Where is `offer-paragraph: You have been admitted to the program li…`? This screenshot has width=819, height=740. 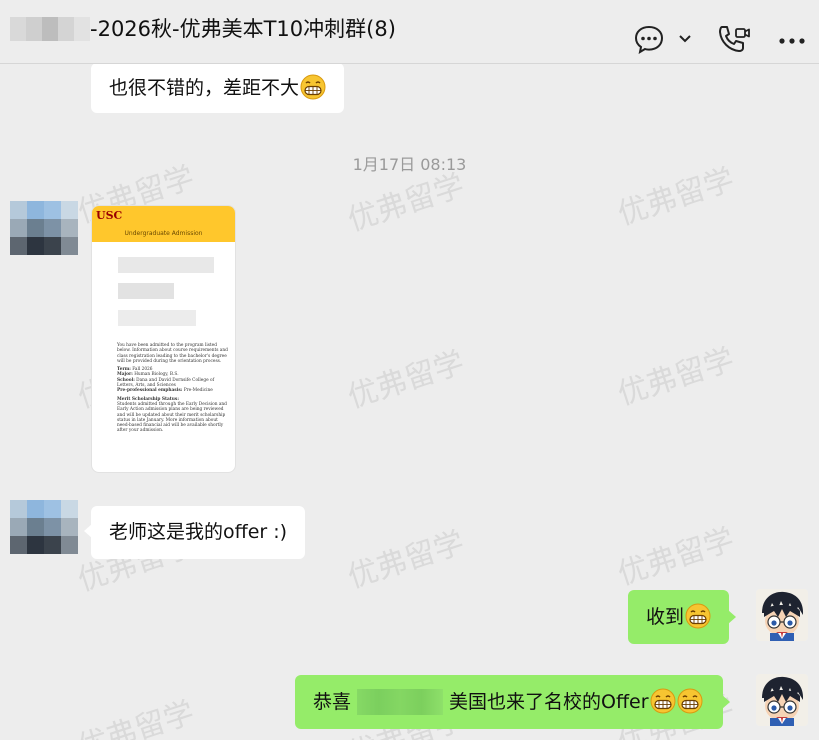 offer-paragraph: You have been admitted to the program li… is located at coordinates (172, 353).